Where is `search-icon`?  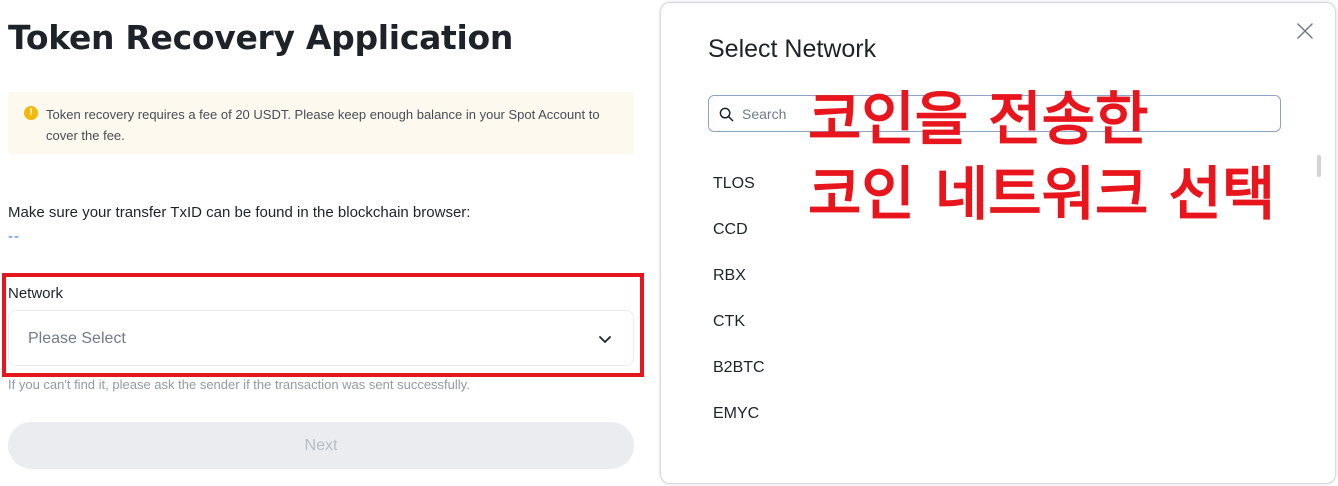 search-icon is located at coordinates (726, 114).